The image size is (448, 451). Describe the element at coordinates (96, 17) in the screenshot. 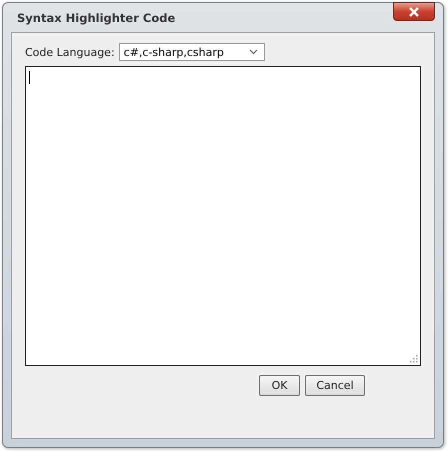

I see `window-title: Syntax Highlighter Code` at that location.